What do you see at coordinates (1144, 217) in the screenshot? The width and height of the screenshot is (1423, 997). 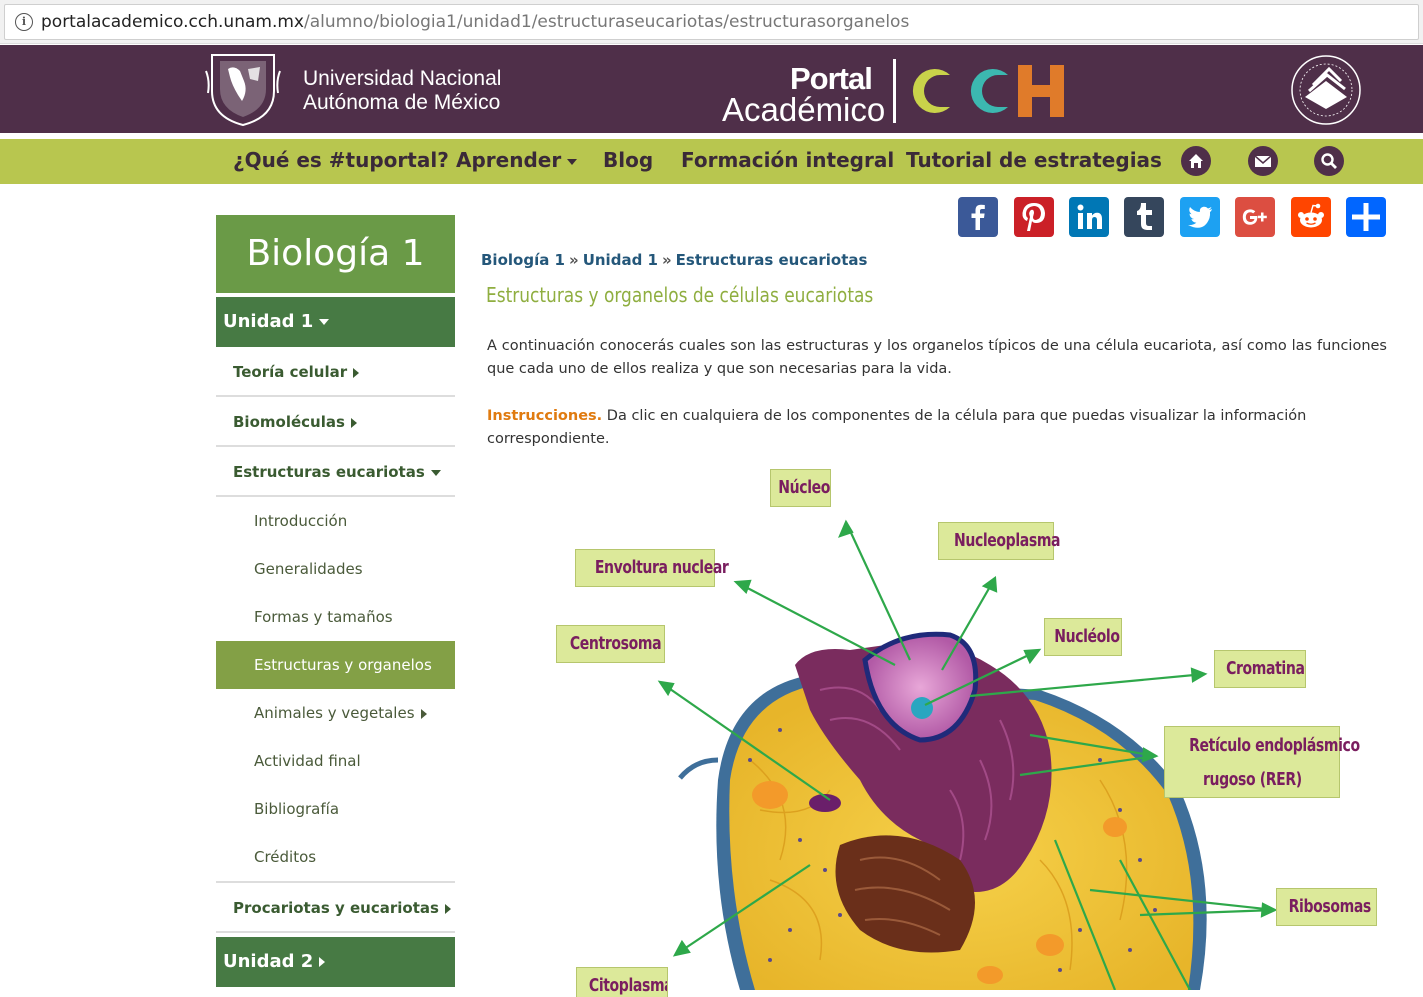 I see `tumblr-icon` at bounding box center [1144, 217].